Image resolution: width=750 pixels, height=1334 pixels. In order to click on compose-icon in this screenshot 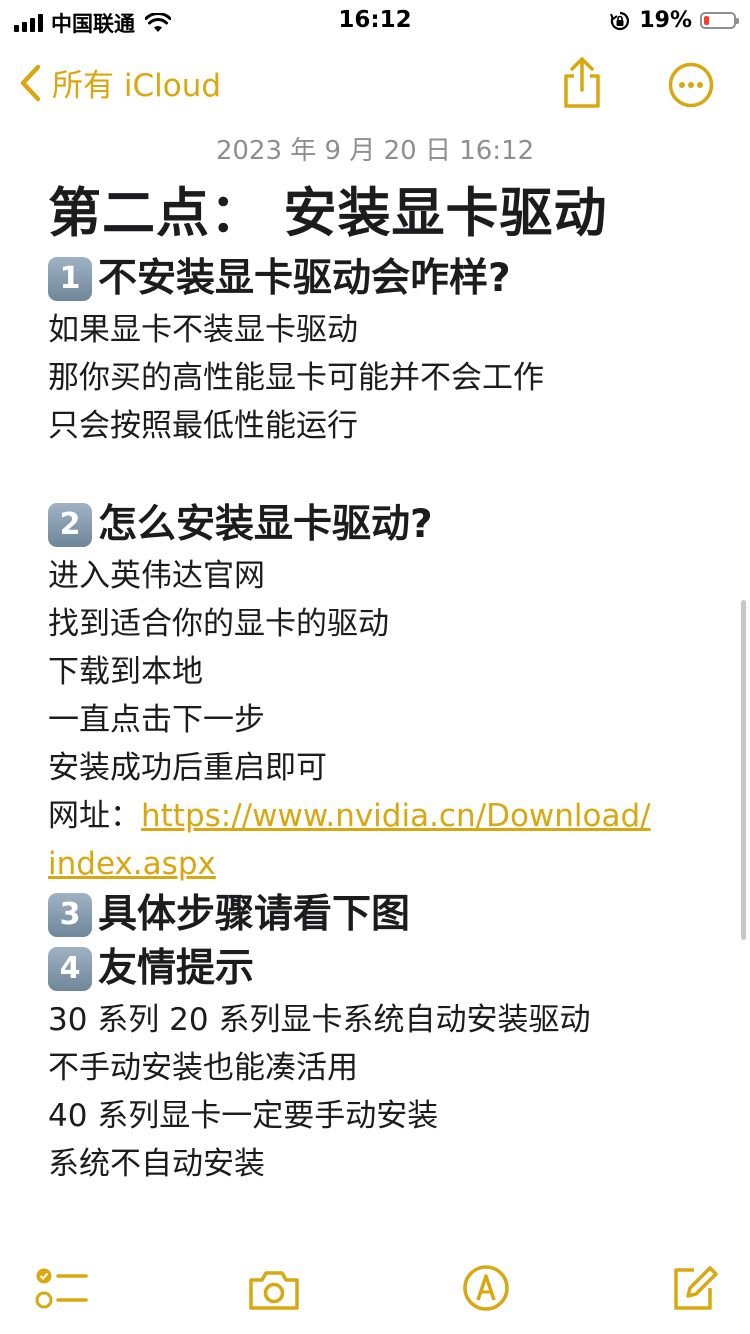, I will do `click(696, 1288)`.